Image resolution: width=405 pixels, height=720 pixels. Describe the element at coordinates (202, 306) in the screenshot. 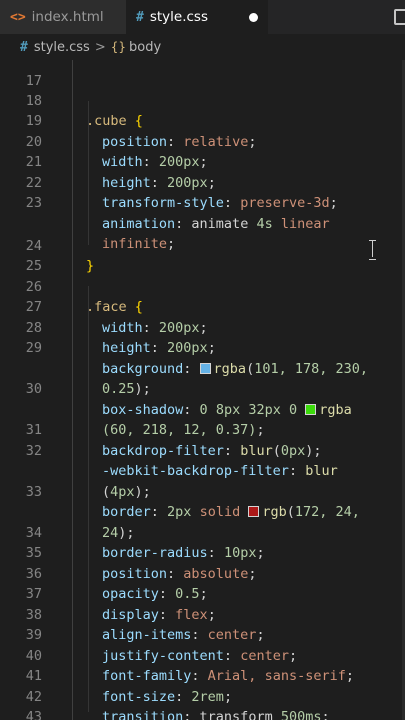

I see `code-line: 27 width: 200px;` at that location.